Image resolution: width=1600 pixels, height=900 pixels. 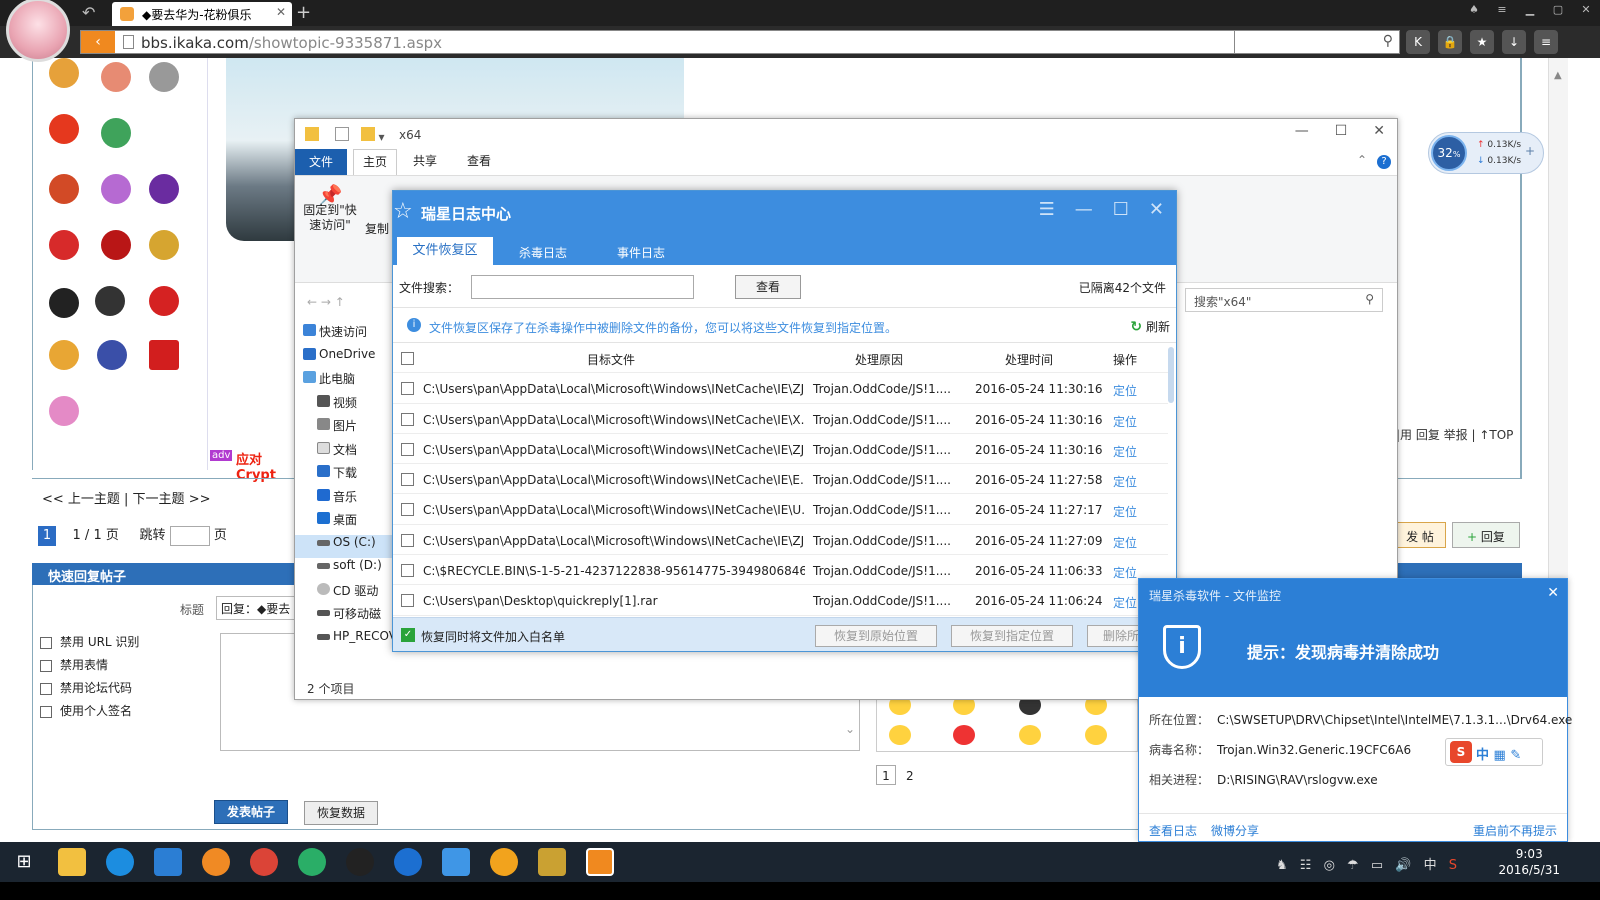 What do you see at coordinates (1515, 830) in the screenshot?
I see `no-show-link: 重启前不再提示` at bounding box center [1515, 830].